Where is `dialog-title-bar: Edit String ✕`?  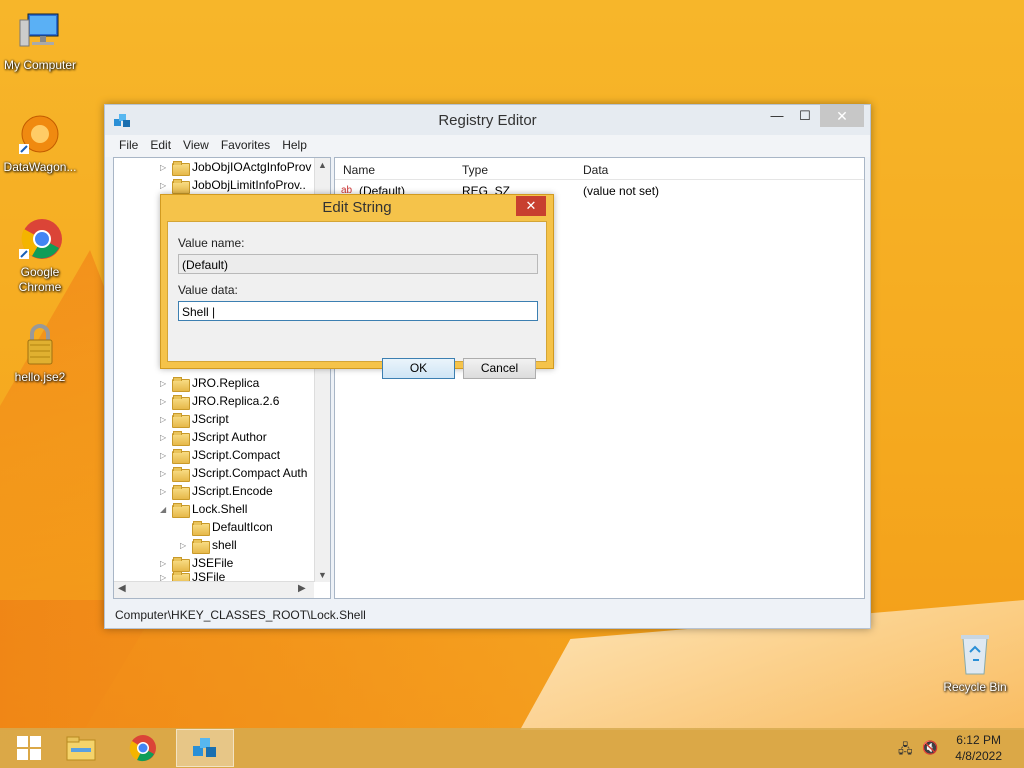 dialog-title-bar: Edit String ✕ is located at coordinates (357, 208).